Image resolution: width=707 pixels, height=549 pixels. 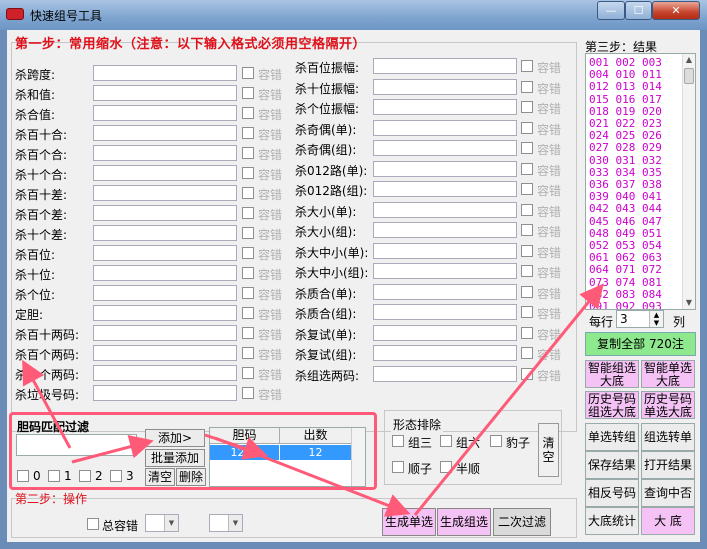 What do you see at coordinates (175, 438) in the screenshot?
I see `add-button: 添加>` at bounding box center [175, 438].